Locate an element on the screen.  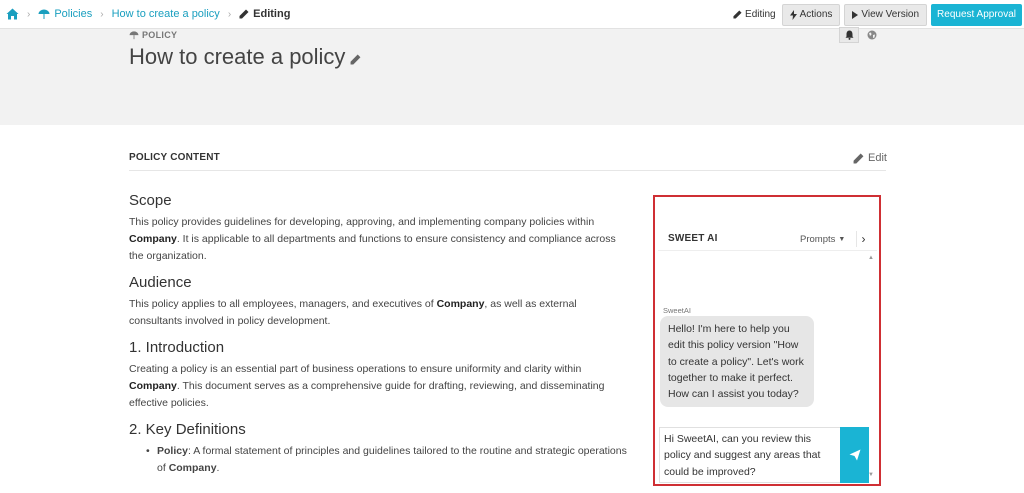
editing-status-label: Editing is located at coordinates (760, 14).